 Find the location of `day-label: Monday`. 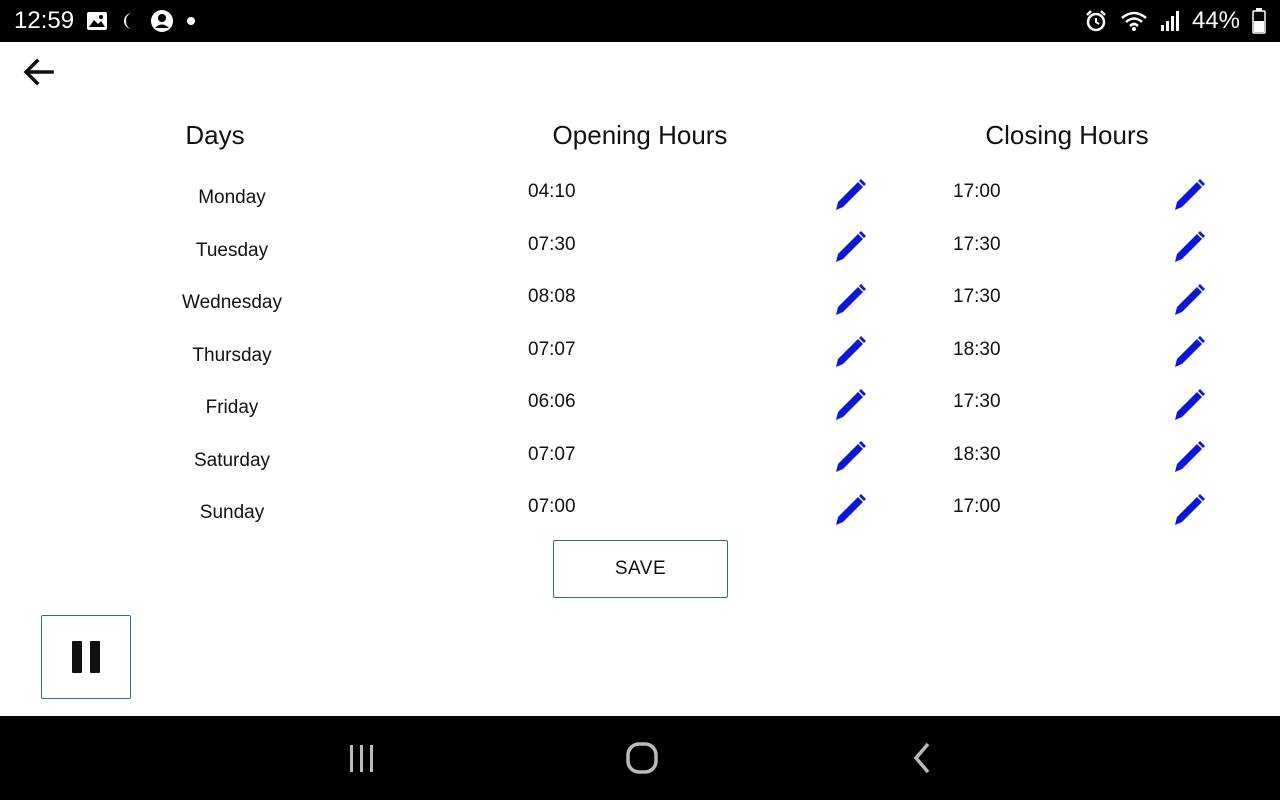

day-label: Monday is located at coordinates (232, 197).